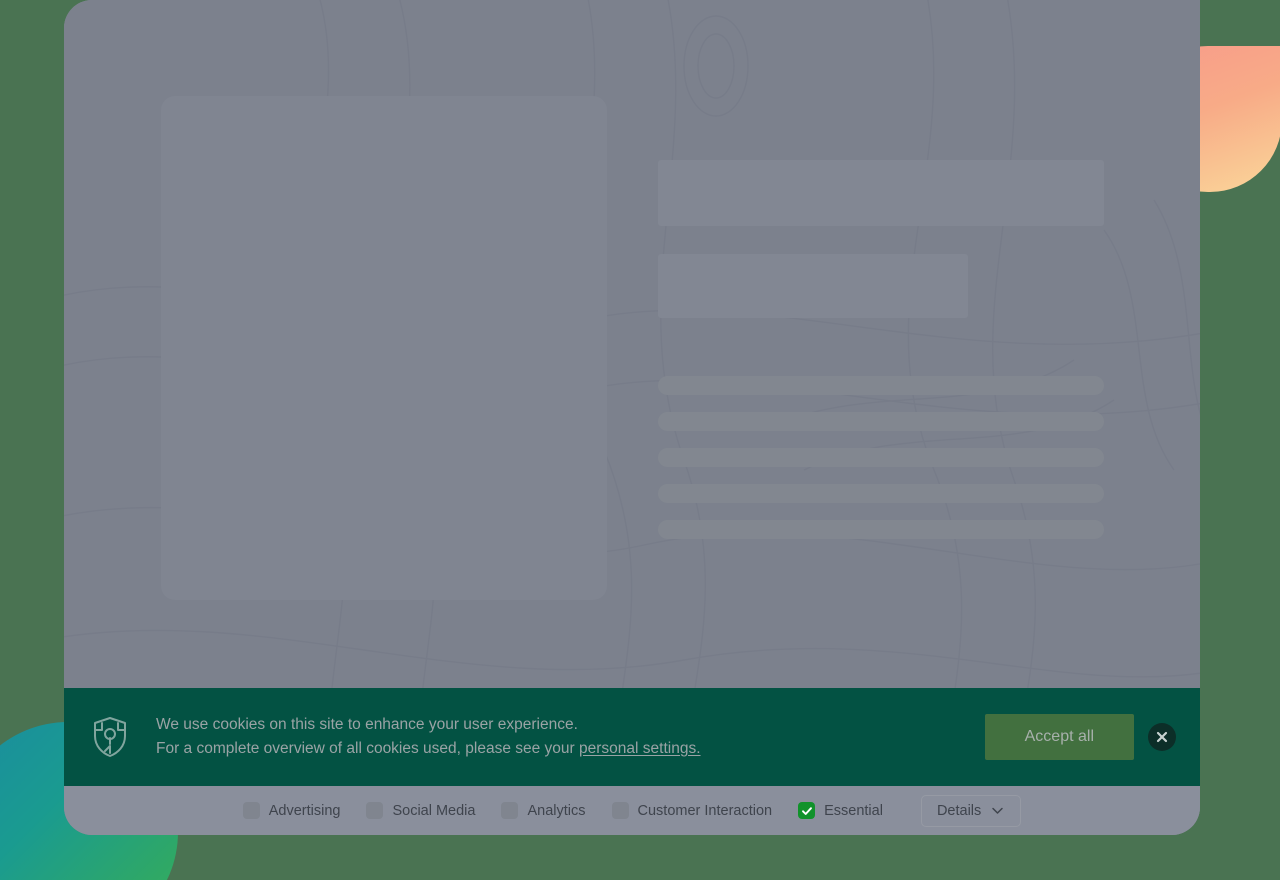  Describe the element at coordinates (705, 810) in the screenshot. I see `pref-label-customer-interaction: Customer Interaction` at that location.